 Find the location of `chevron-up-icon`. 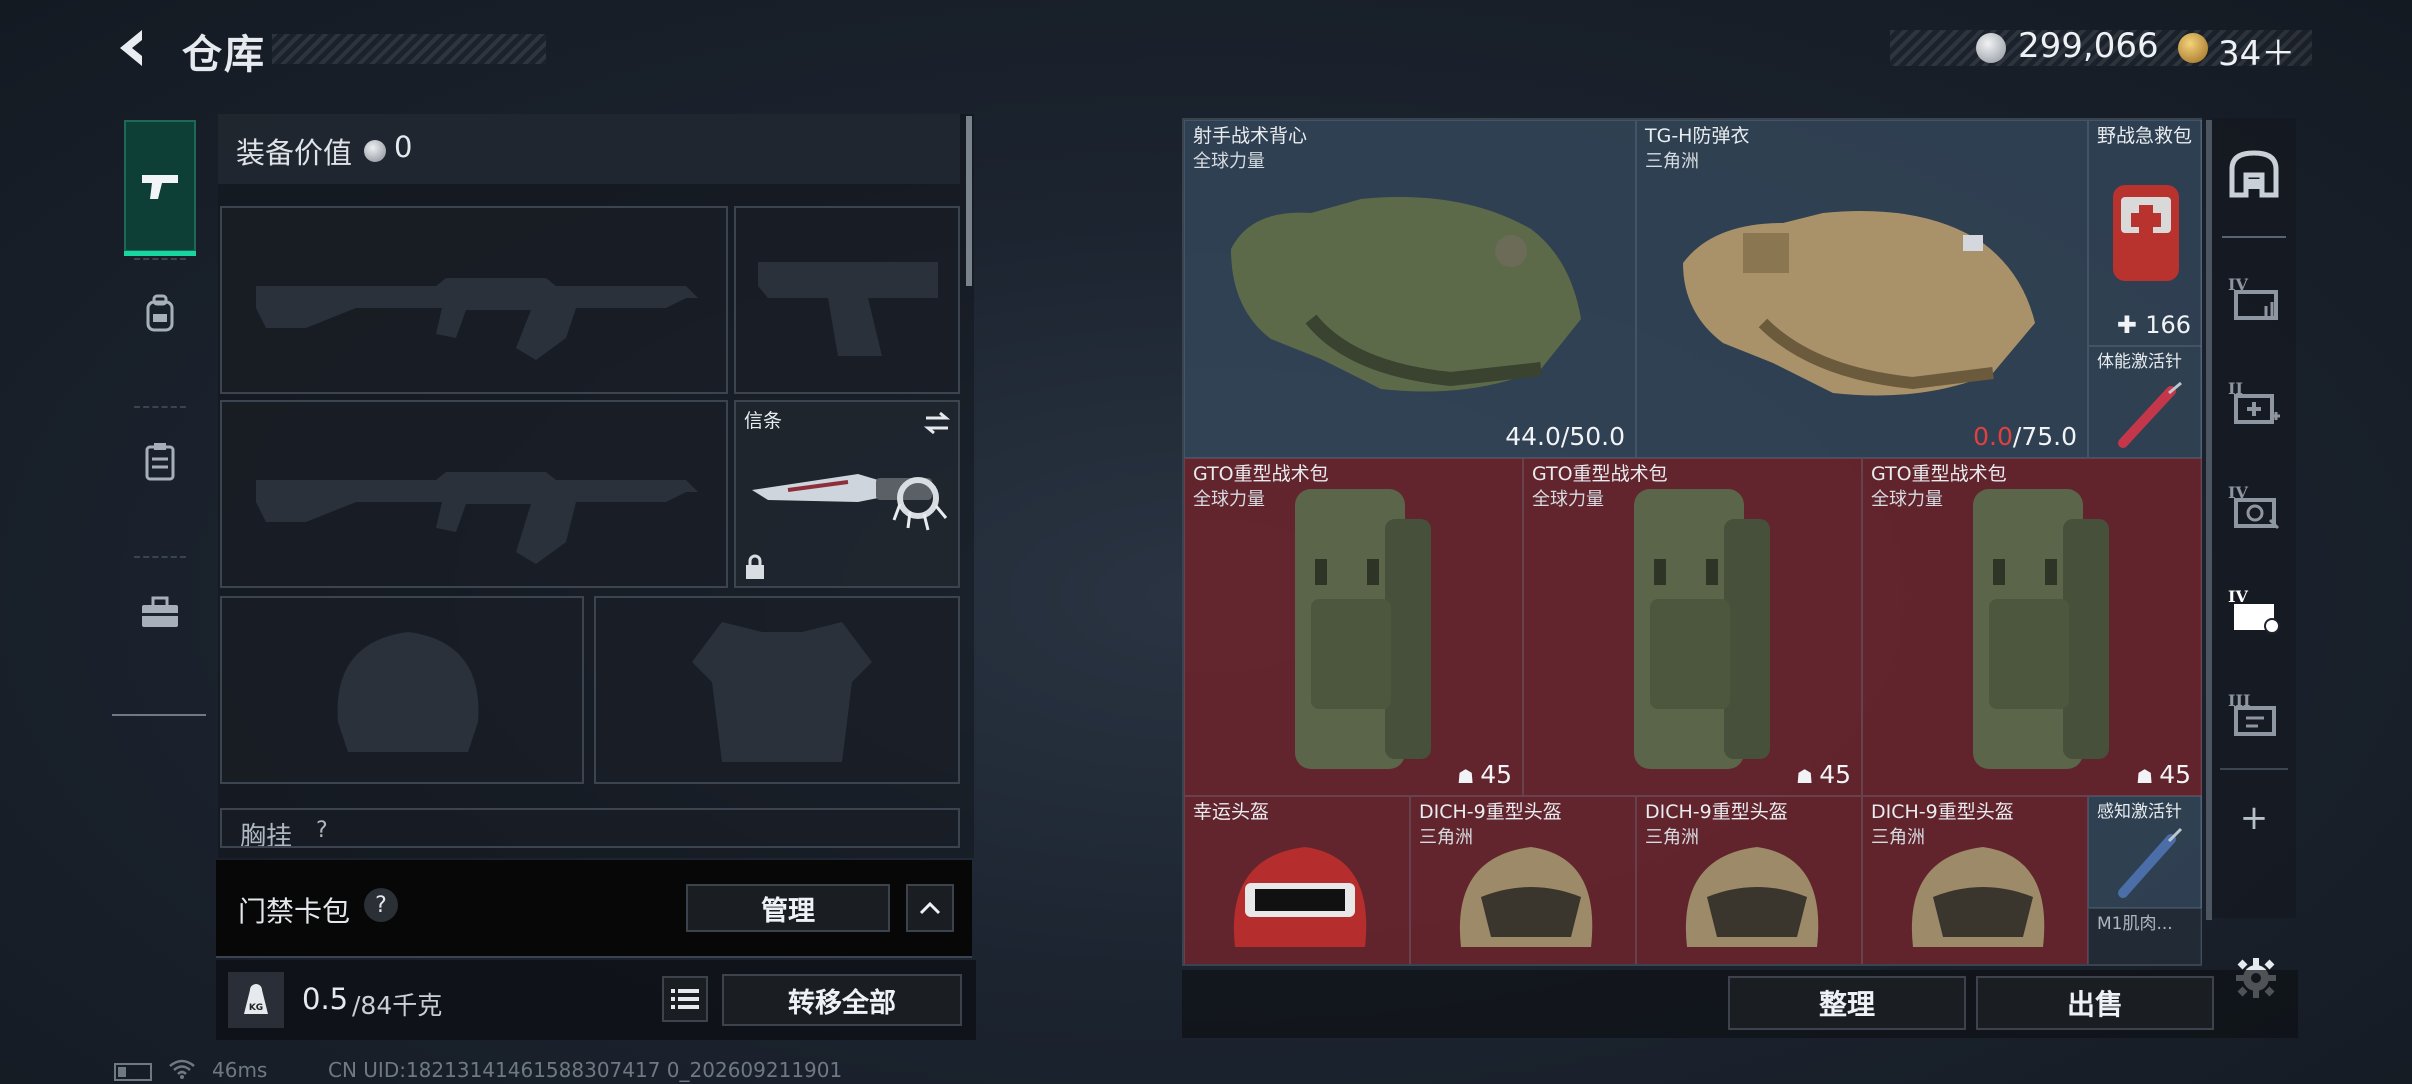

chevron-up-icon is located at coordinates (930, 908).